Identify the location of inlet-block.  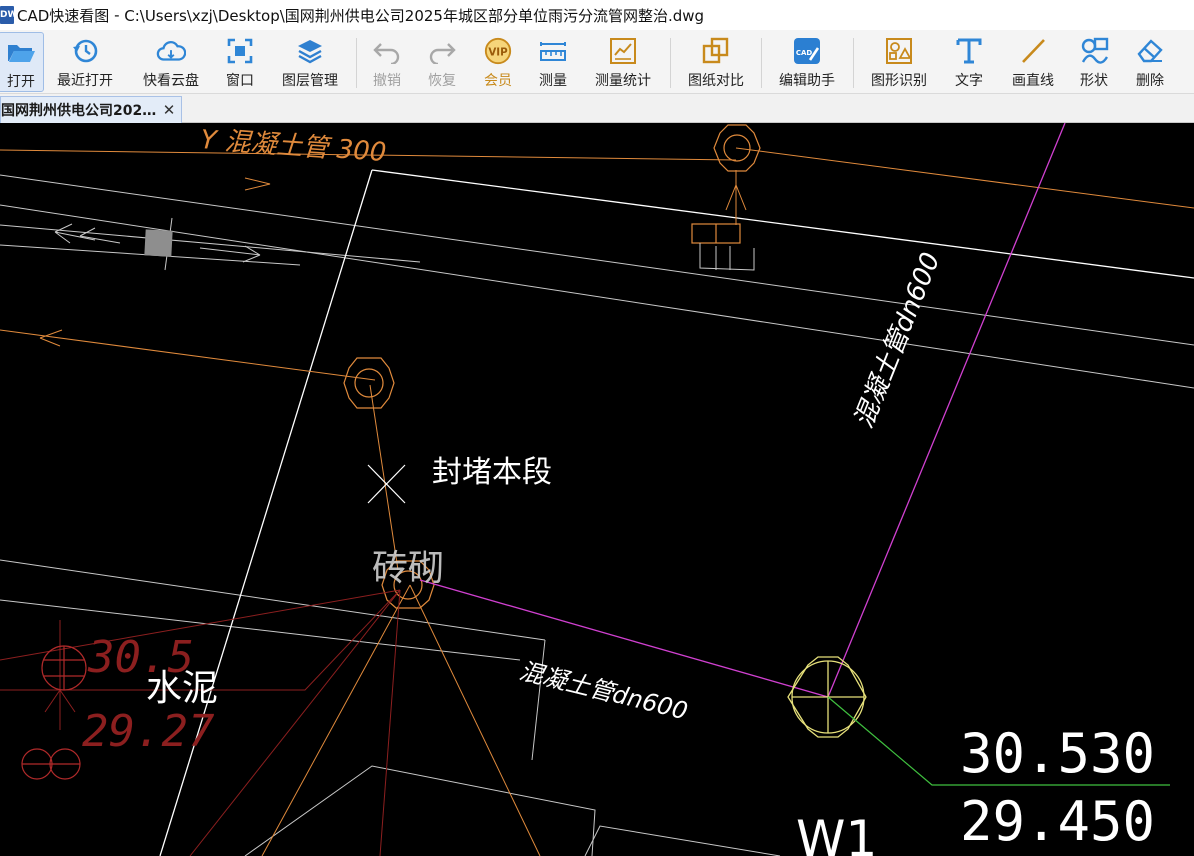
(727, 257).